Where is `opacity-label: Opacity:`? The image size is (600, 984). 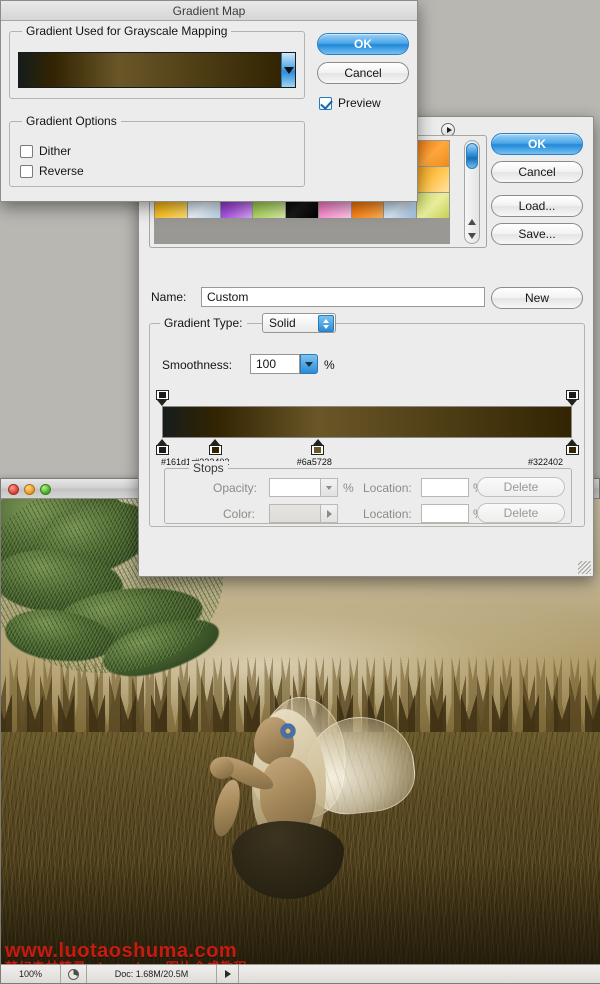
opacity-label: Opacity: is located at coordinates (235, 488).